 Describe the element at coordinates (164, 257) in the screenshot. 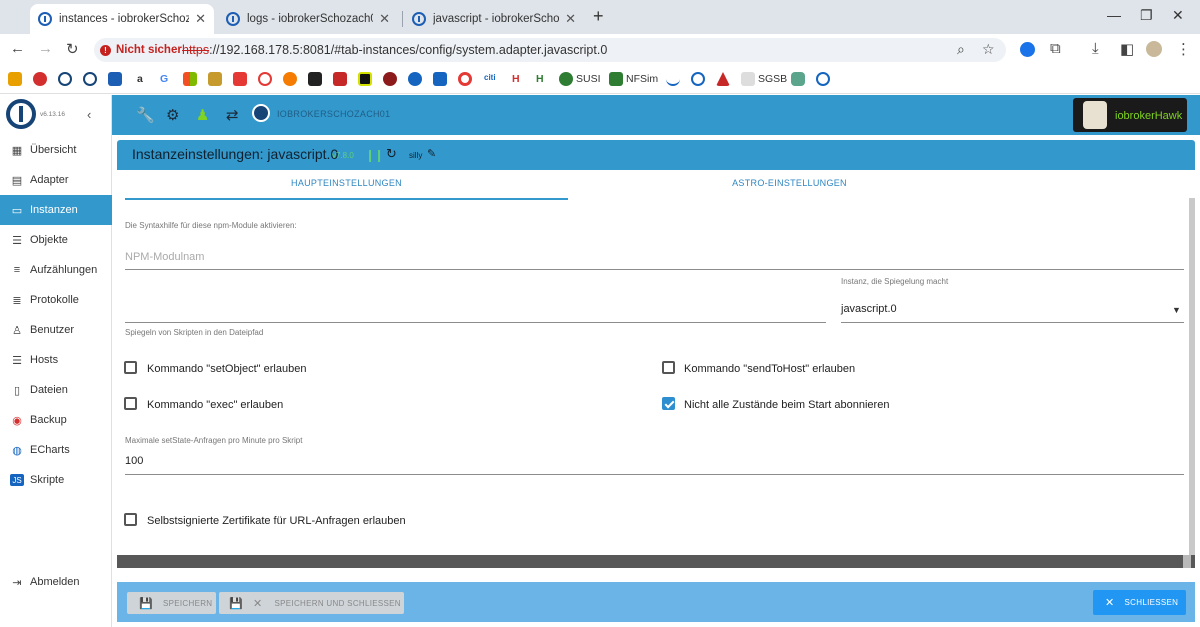

I see `npm-modules-input: NPM-Modulnam` at that location.